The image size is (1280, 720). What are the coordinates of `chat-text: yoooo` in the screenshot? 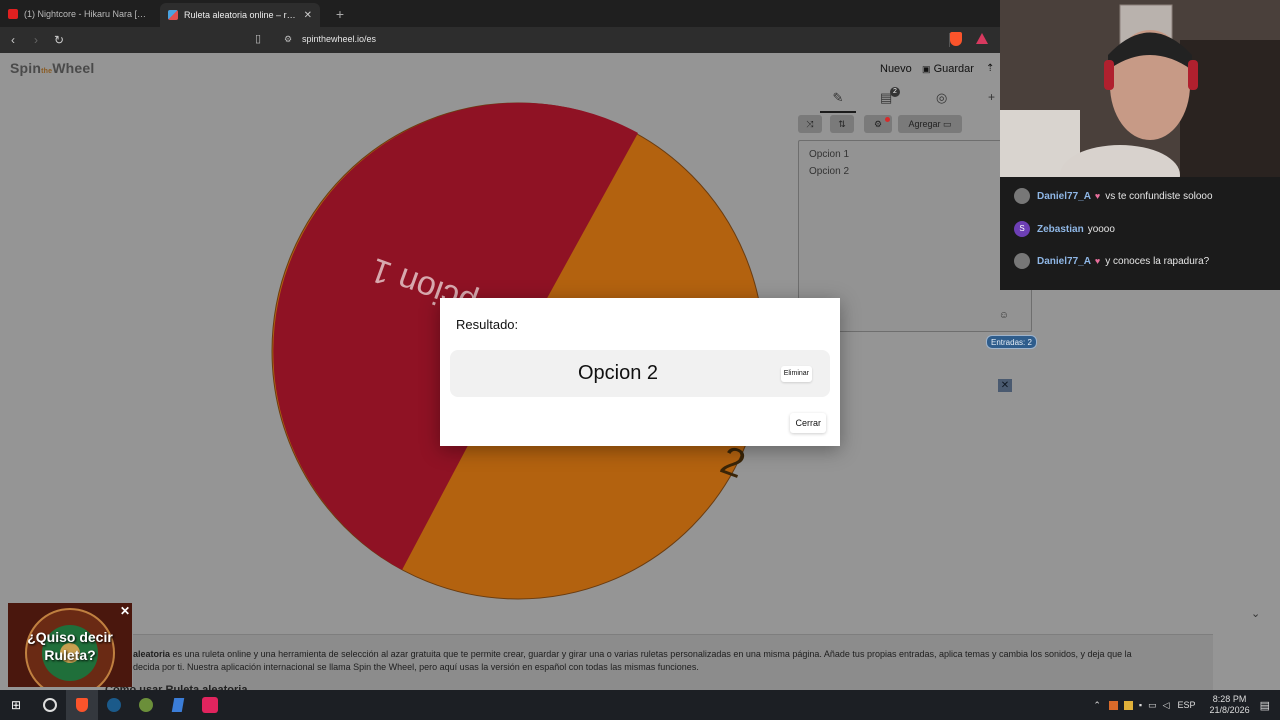 It's located at (1101, 229).